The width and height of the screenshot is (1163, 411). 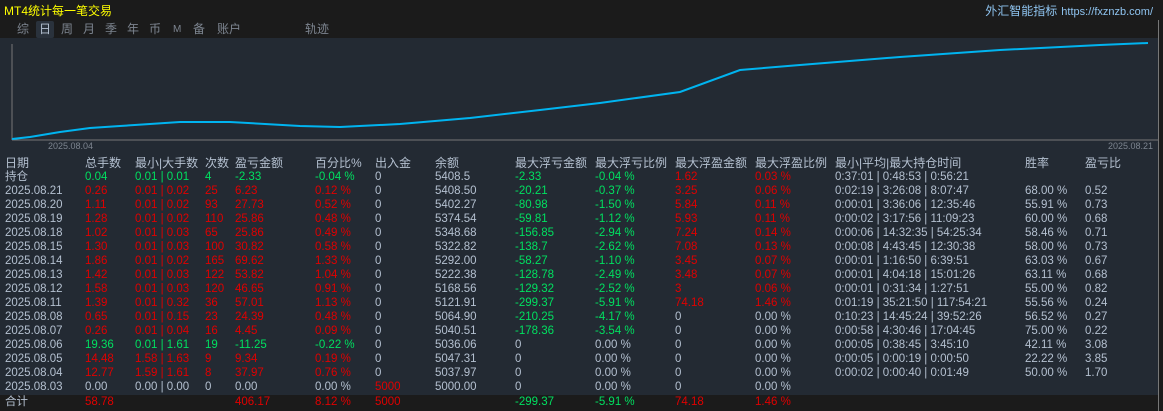 I want to click on brand-url: https://fxznzb.com/, so click(x=1107, y=12).